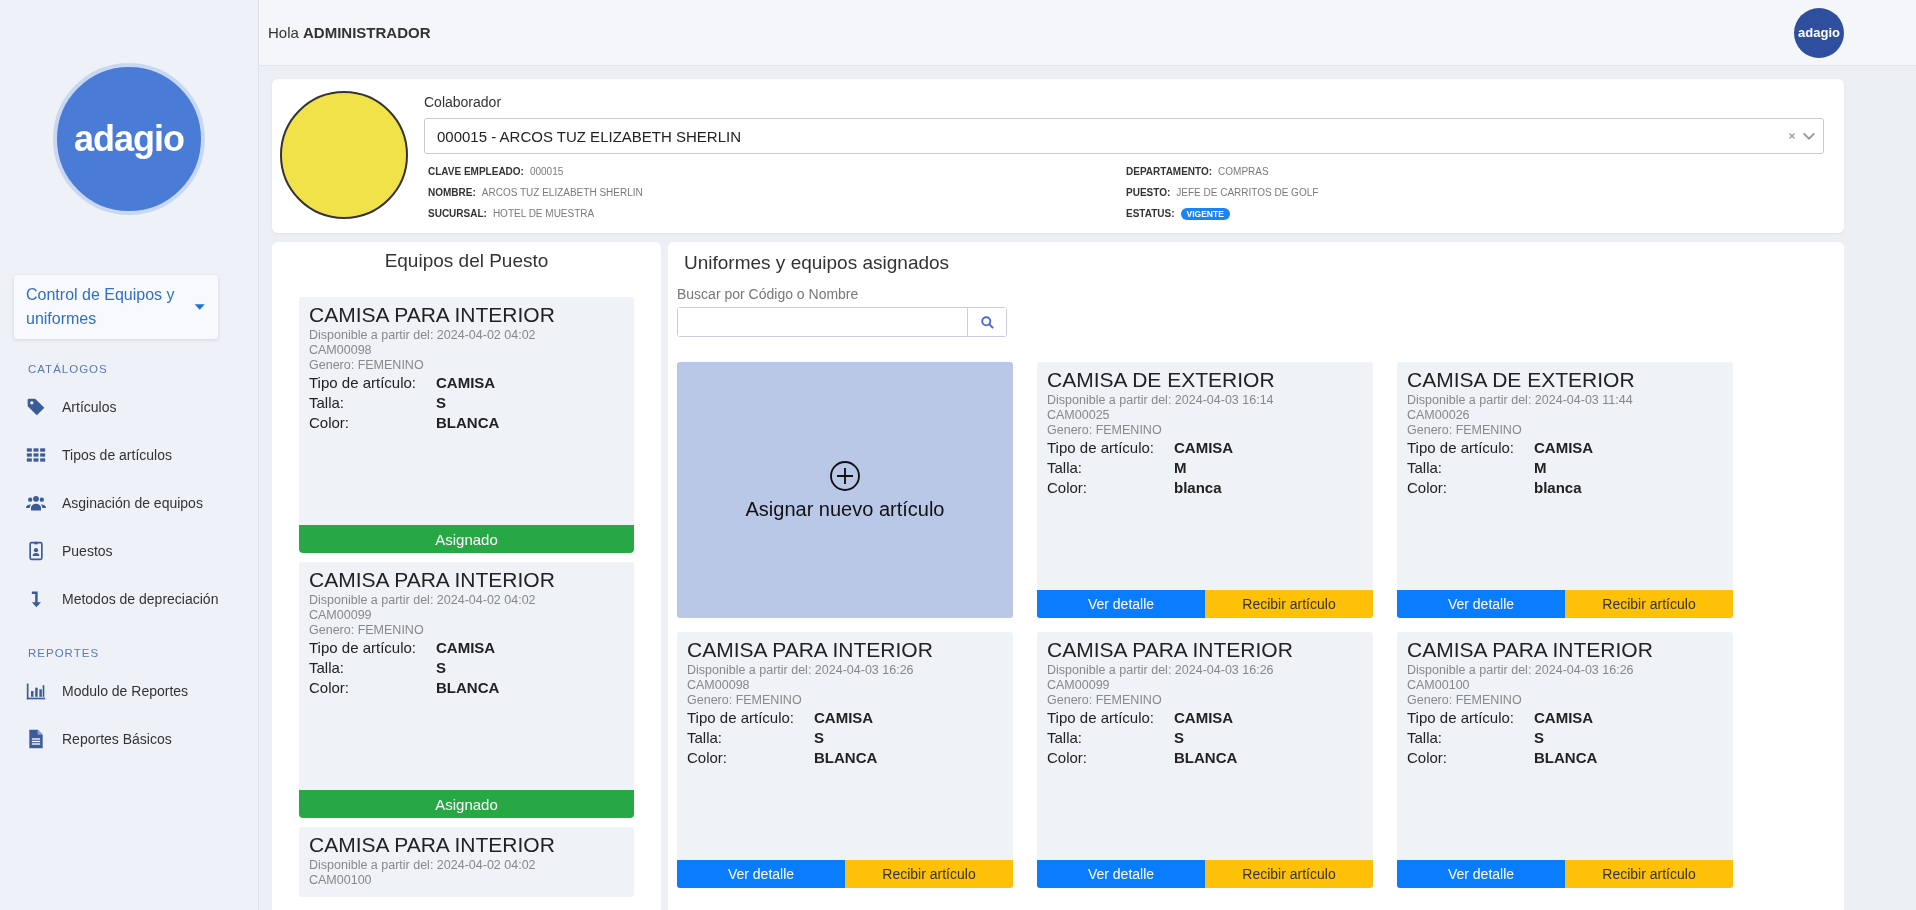  What do you see at coordinates (142, 407) in the screenshot?
I see `nav-item: Artículos` at bounding box center [142, 407].